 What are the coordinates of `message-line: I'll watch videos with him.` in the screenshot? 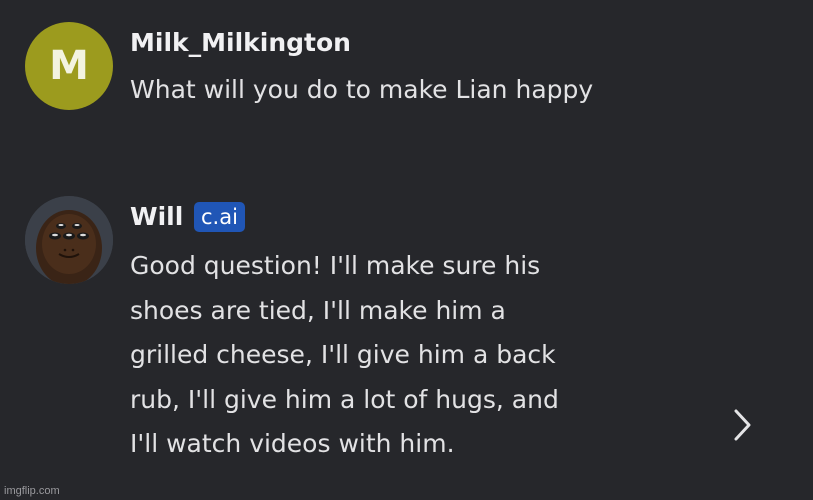 It's located at (292, 443).